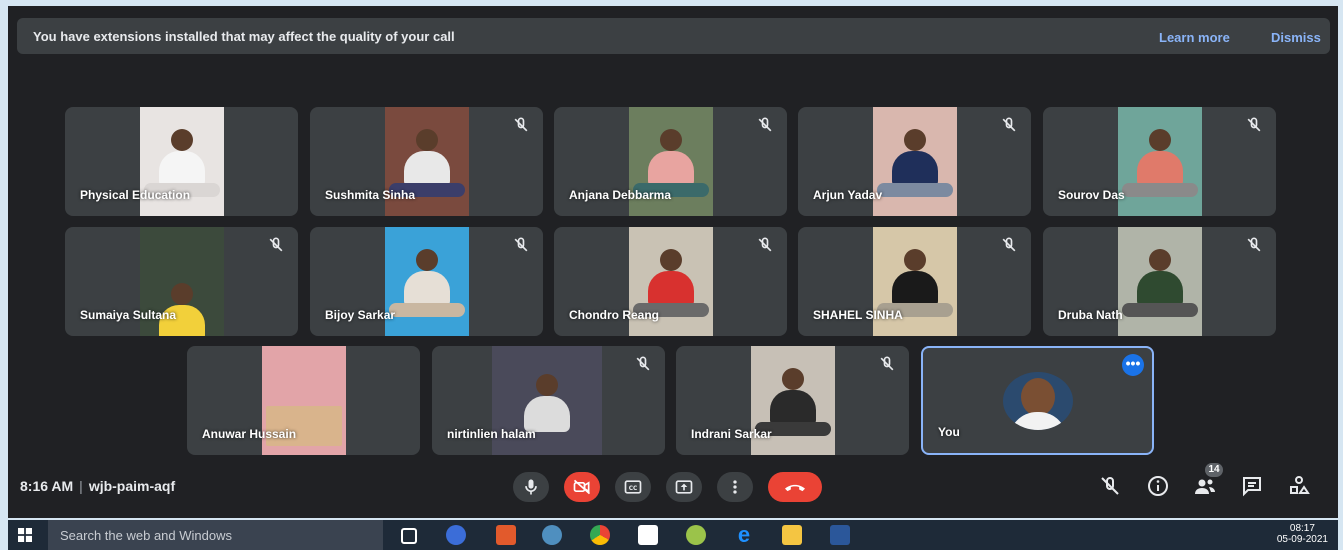 The image size is (1343, 550). Describe the element at coordinates (949, 432) in the screenshot. I see `participant-name: You` at that location.